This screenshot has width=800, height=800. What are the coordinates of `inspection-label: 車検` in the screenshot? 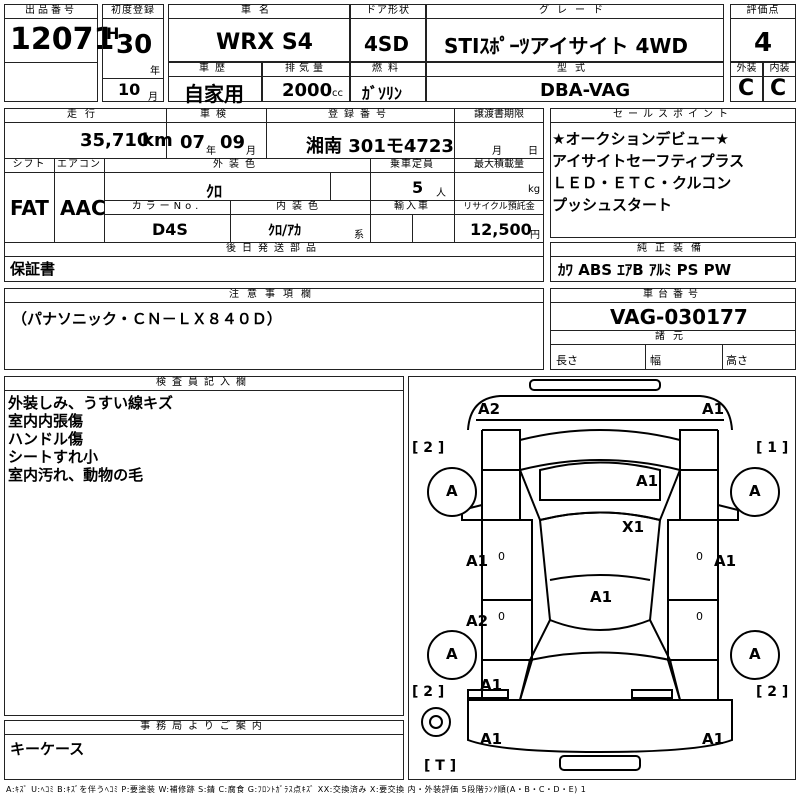 It's located at (216, 114).